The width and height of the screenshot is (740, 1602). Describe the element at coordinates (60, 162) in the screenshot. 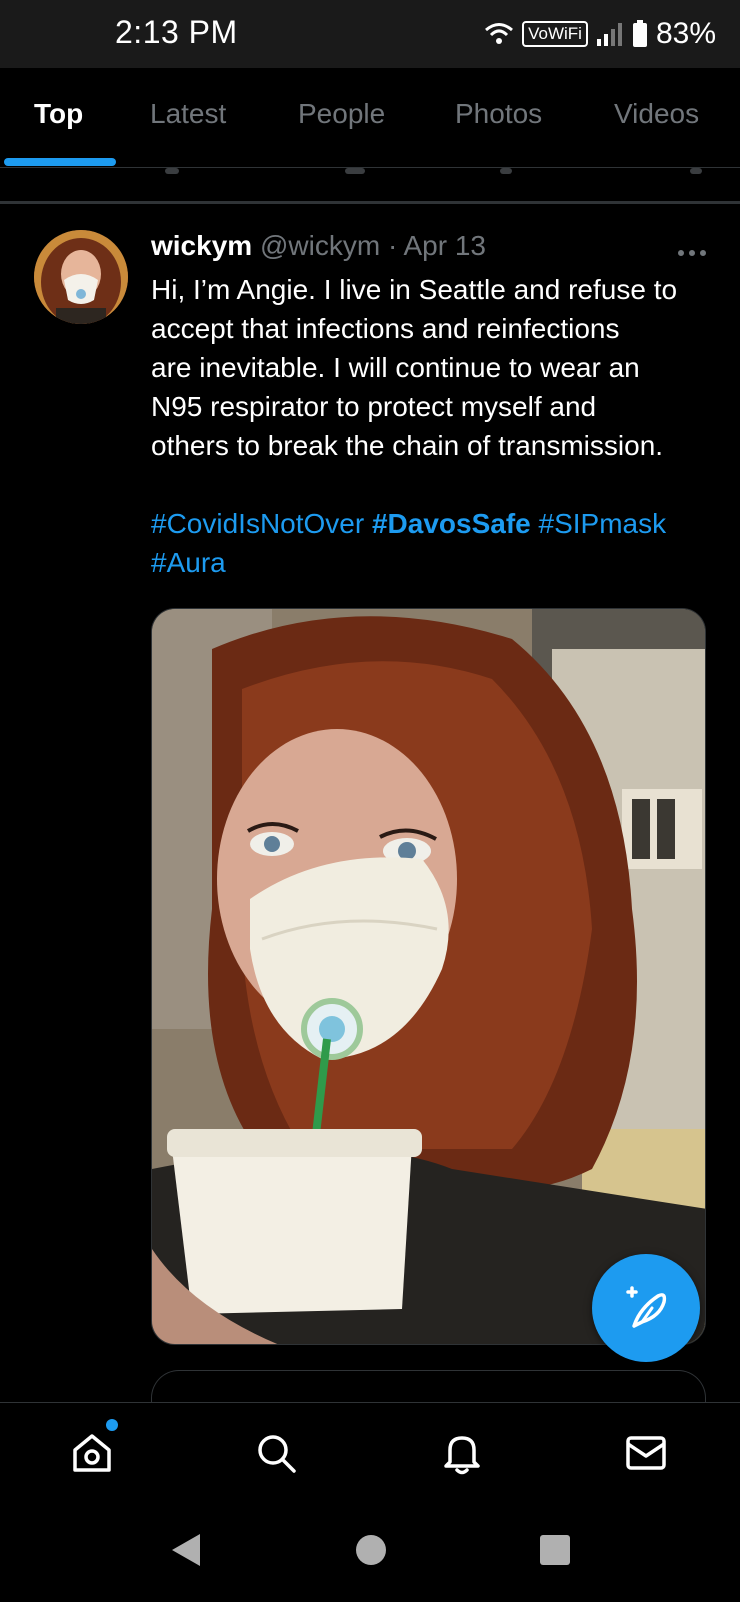

I see `active-tab-indicator` at that location.